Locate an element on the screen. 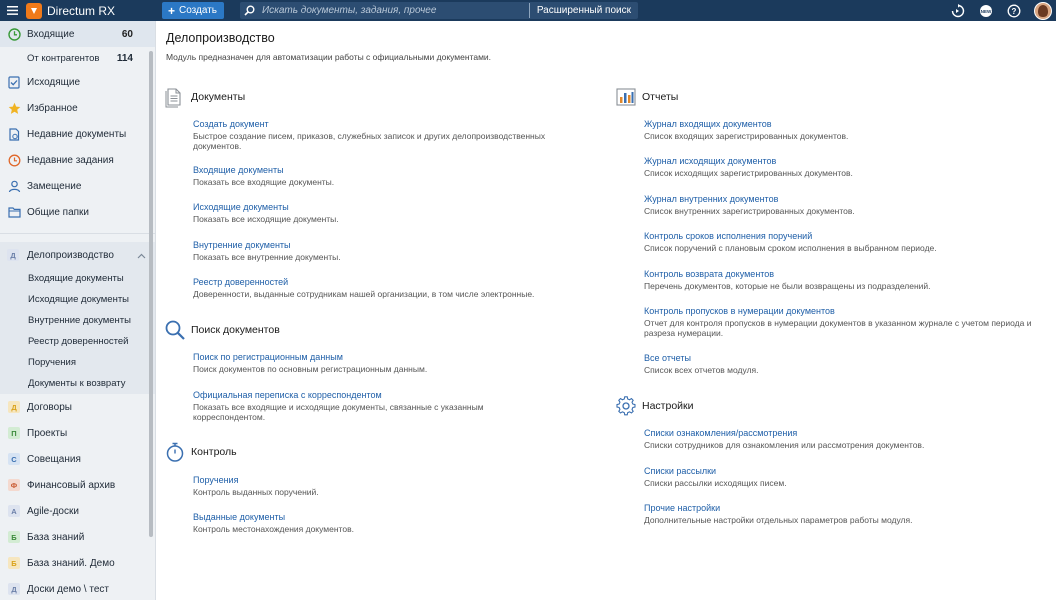 The height and width of the screenshot is (600, 1056). sidebar-scrollbar is located at coordinates (151, 294).